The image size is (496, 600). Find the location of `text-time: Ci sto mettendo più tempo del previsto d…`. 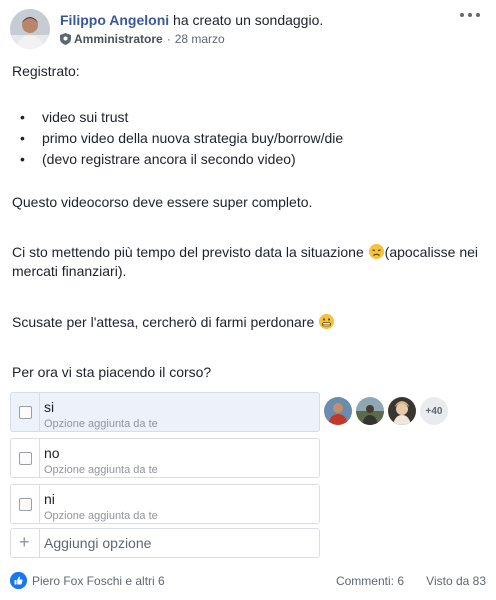

text-time: Ci sto mettendo più tempo del previsto d… is located at coordinates (249, 262).